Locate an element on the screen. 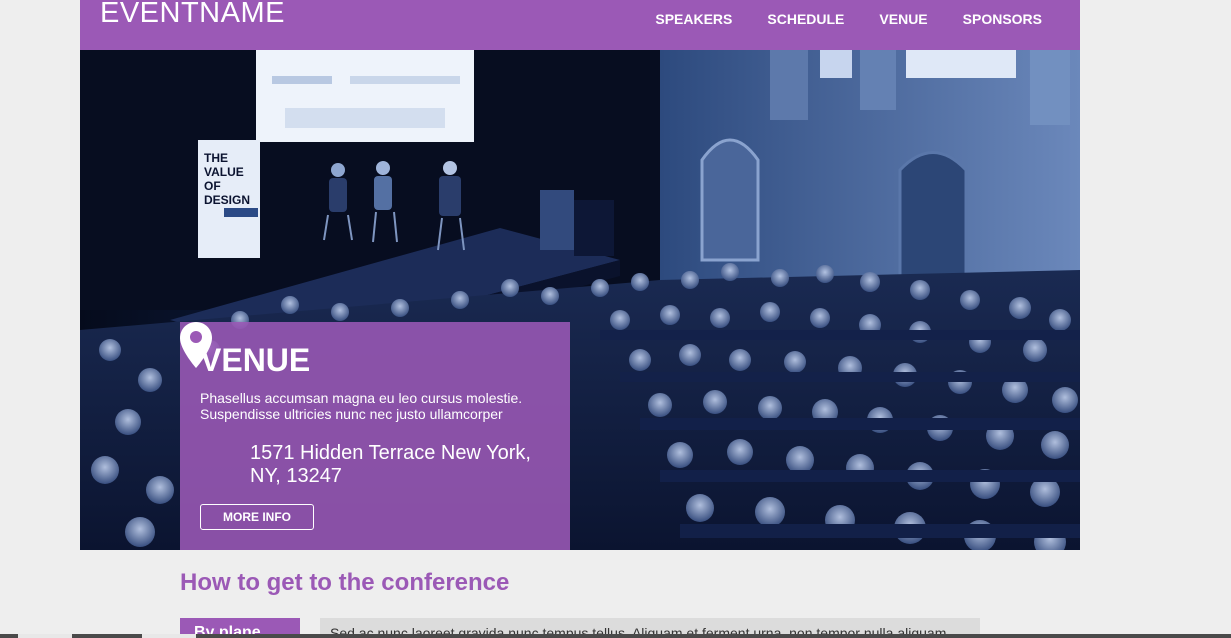  design-banner: THE VALUE OF DESIGN is located at coordinates (229, 199).